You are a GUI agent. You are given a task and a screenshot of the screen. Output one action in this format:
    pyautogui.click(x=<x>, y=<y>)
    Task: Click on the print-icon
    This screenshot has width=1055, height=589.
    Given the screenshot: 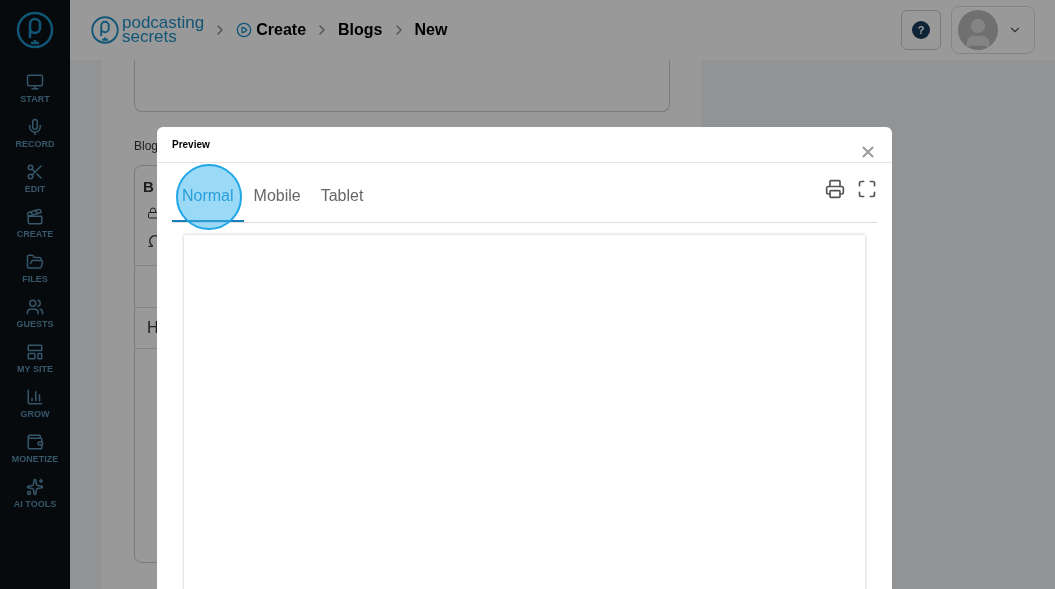 What is the action you would take?
    pyautogui.click(x=835, y=189)
    